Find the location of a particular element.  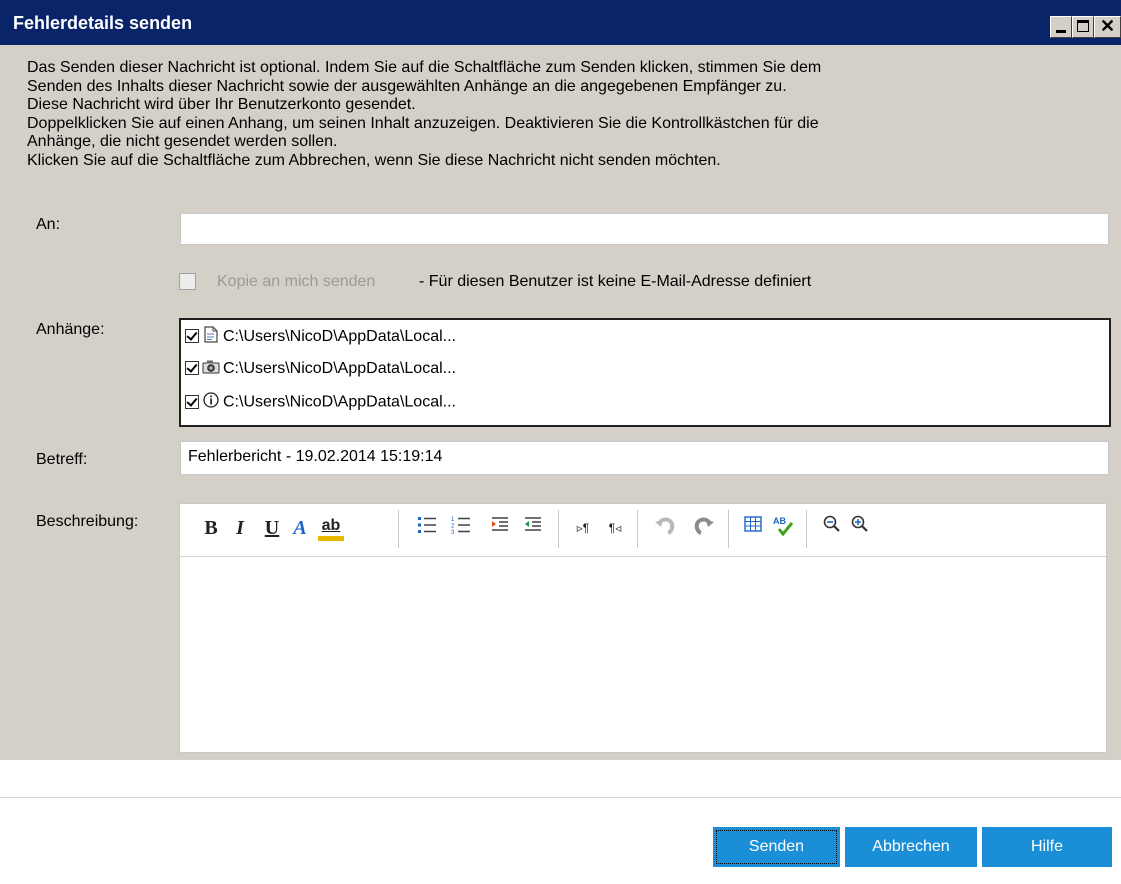

close-icon: ✕ is located at coordinates (1108, 26).